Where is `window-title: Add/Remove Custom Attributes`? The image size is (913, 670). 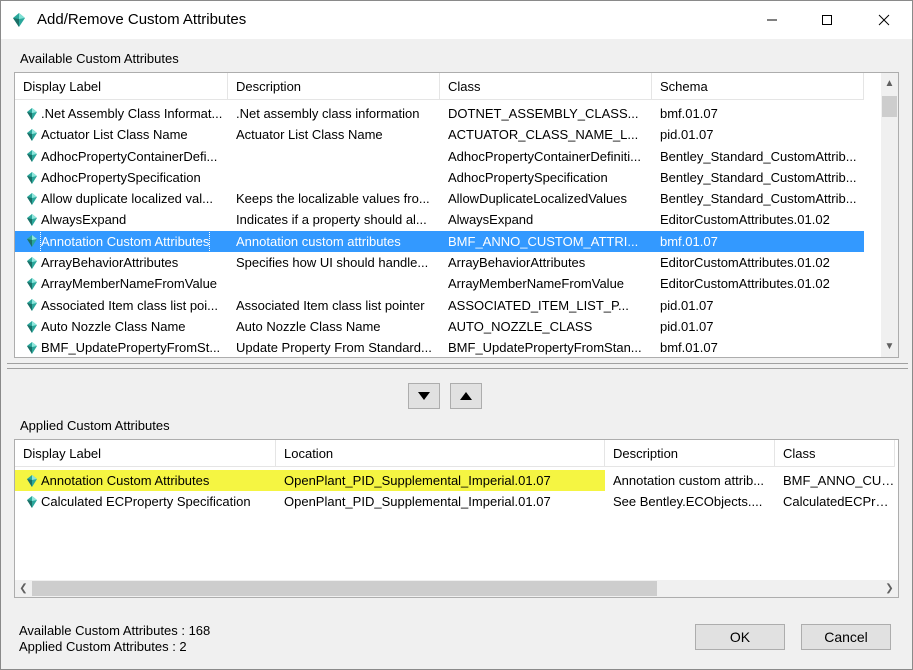 window-title: Add/Remove Custom Attributes is located at coordinates (142, 19).